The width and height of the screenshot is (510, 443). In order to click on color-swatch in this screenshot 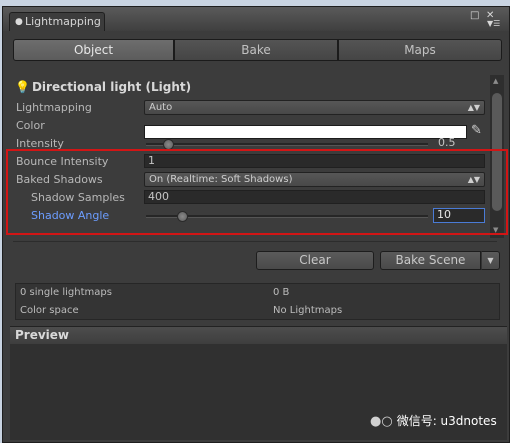, I will do `click(305, 132)`.